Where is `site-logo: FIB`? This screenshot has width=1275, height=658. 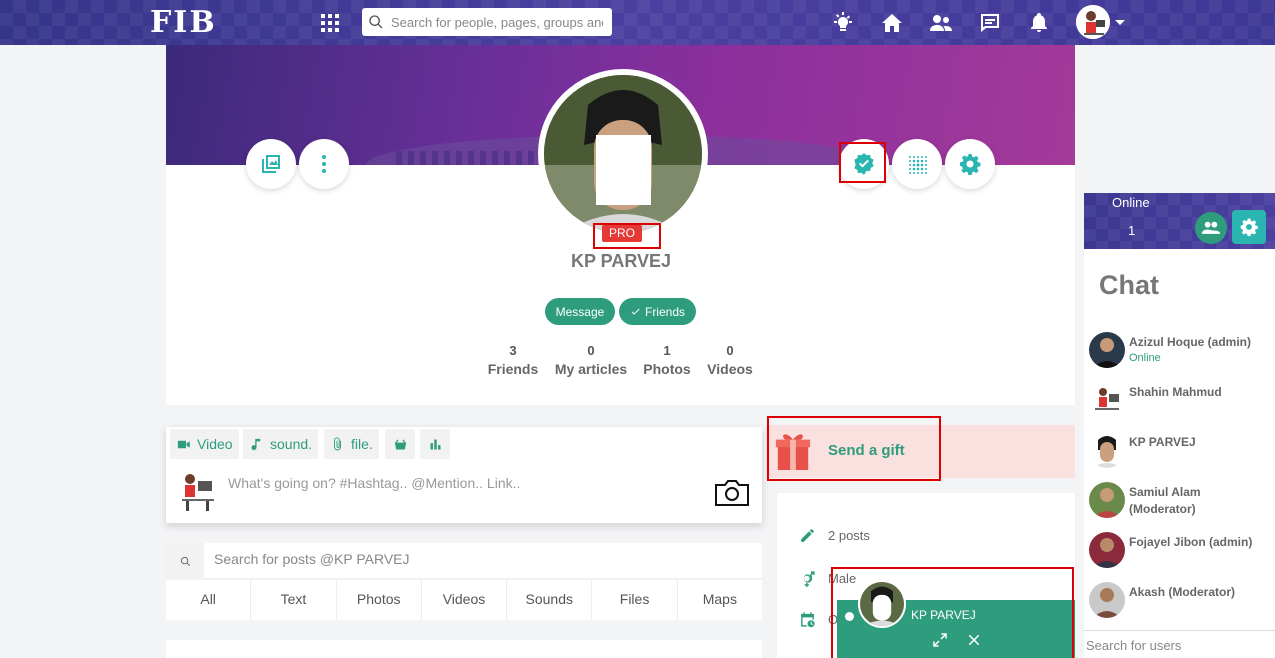 site-logo: FIB is located at coordinates (183, 23).